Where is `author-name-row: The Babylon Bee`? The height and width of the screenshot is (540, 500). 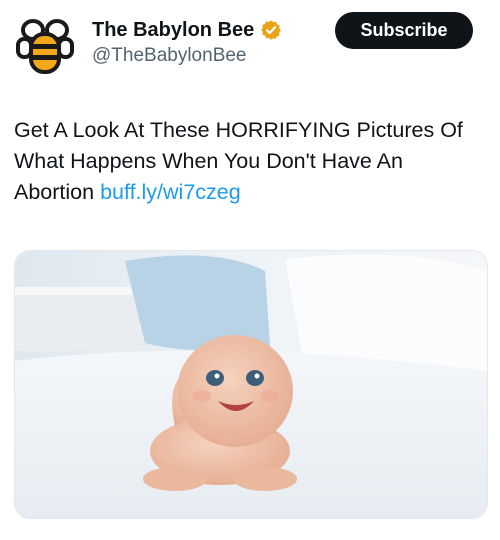
author-name-row: The Babylon Bee is located at coordinates (187, 30).